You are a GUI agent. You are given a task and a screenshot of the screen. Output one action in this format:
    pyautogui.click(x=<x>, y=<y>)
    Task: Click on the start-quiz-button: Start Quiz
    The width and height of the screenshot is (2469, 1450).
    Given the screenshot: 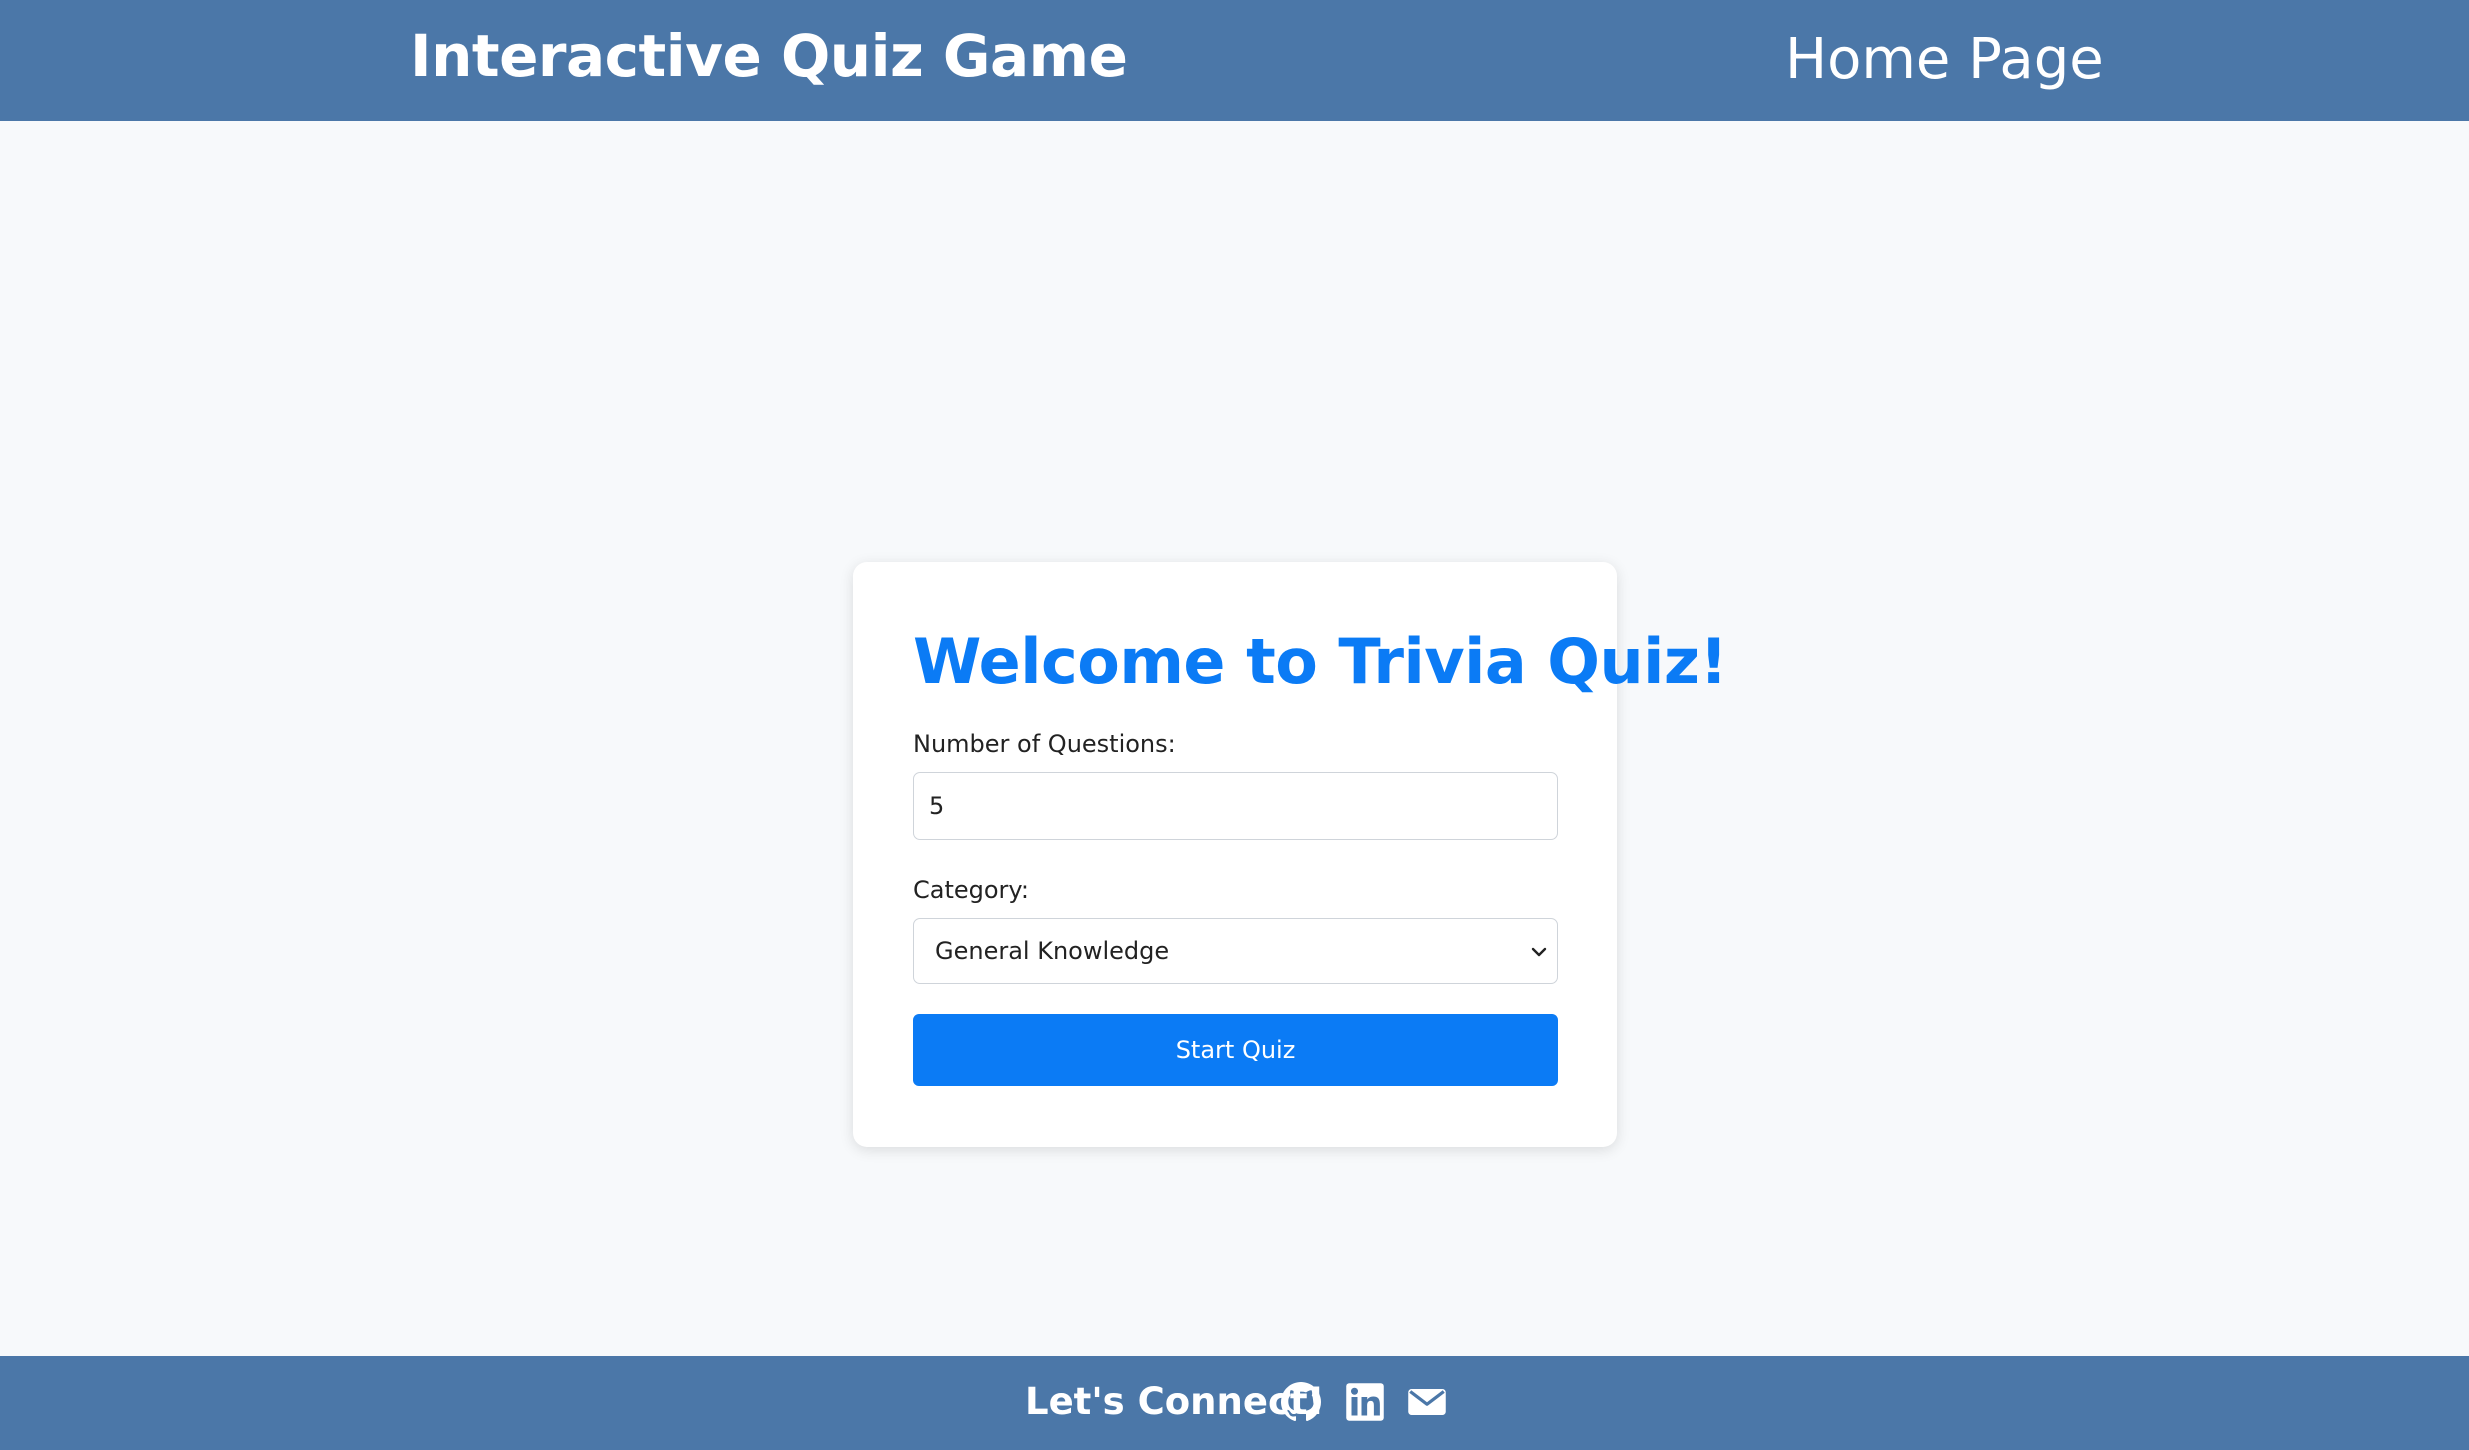 What is the action you would take?
    pyautogui.click(x=1235, y=1050)
    